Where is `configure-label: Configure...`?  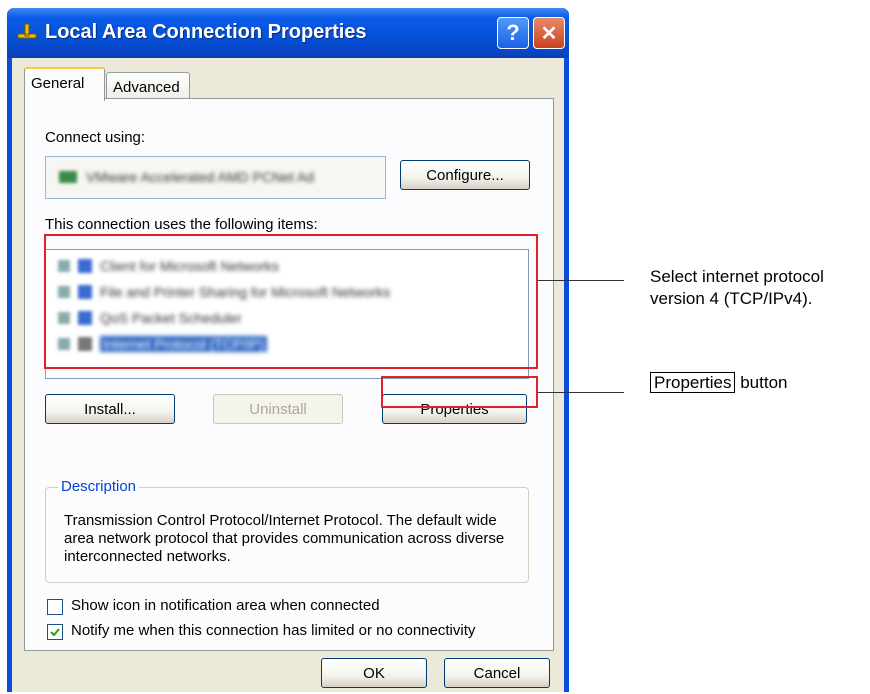
configure-label: Configure... is located at coordinates (465, 175).